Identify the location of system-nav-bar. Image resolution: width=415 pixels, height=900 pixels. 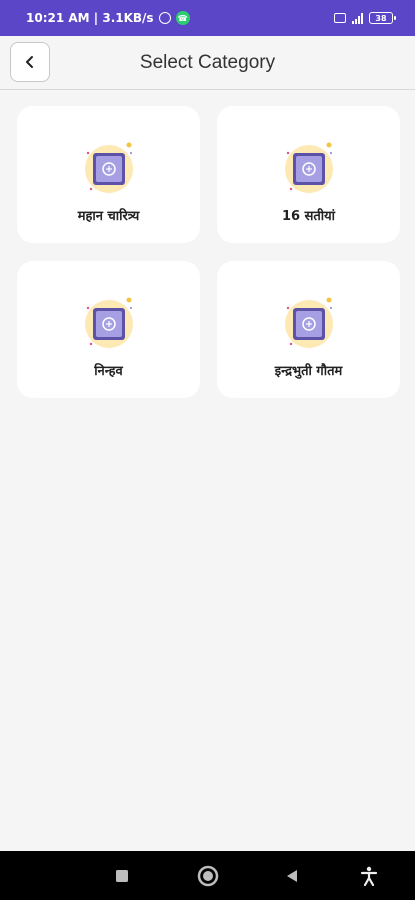
(207, 875).